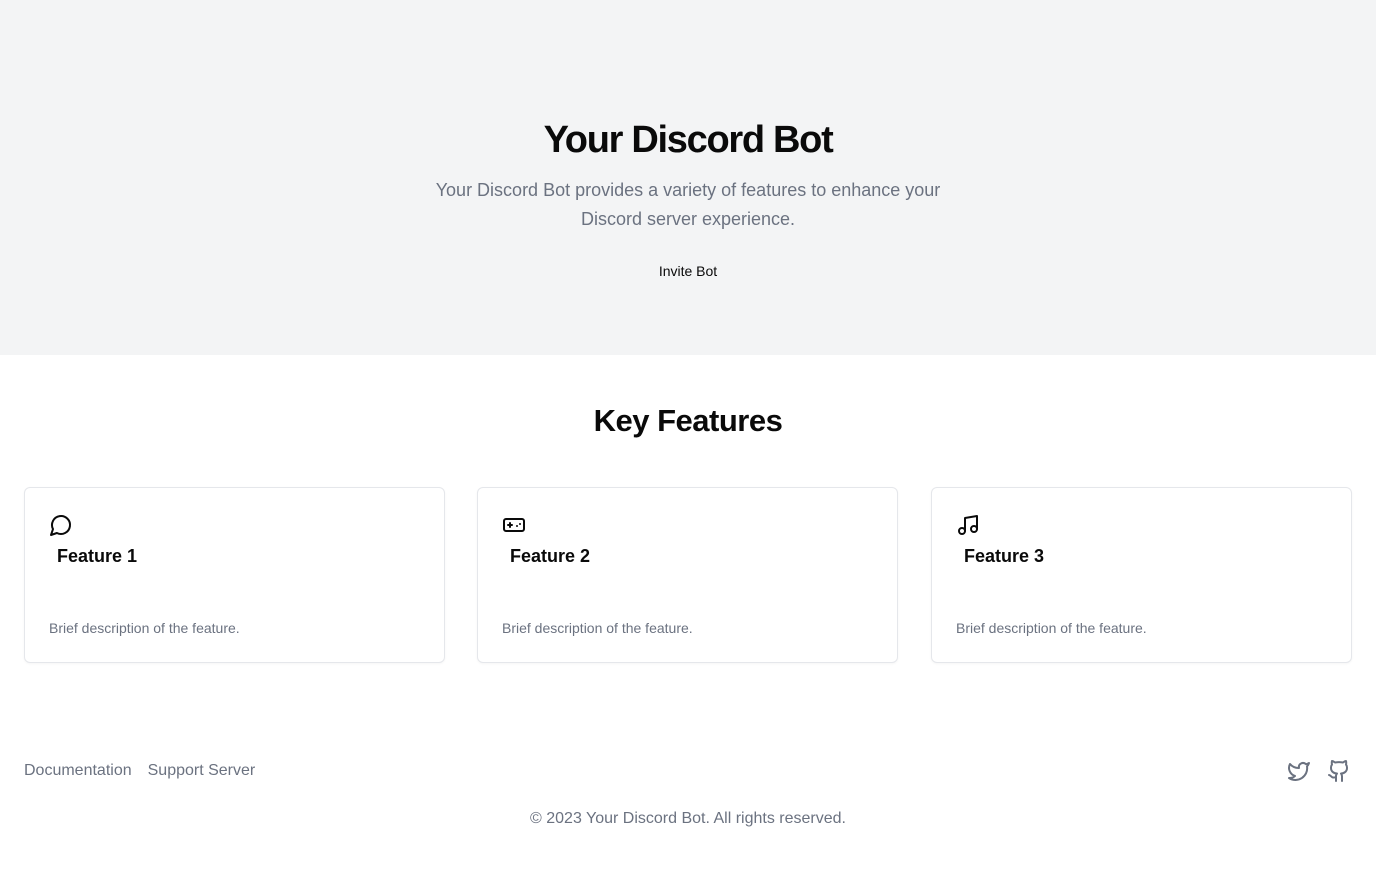 This screenshot has height=879, width=1376. I want to click on feature-title: Feature 2, so click(550, 556).